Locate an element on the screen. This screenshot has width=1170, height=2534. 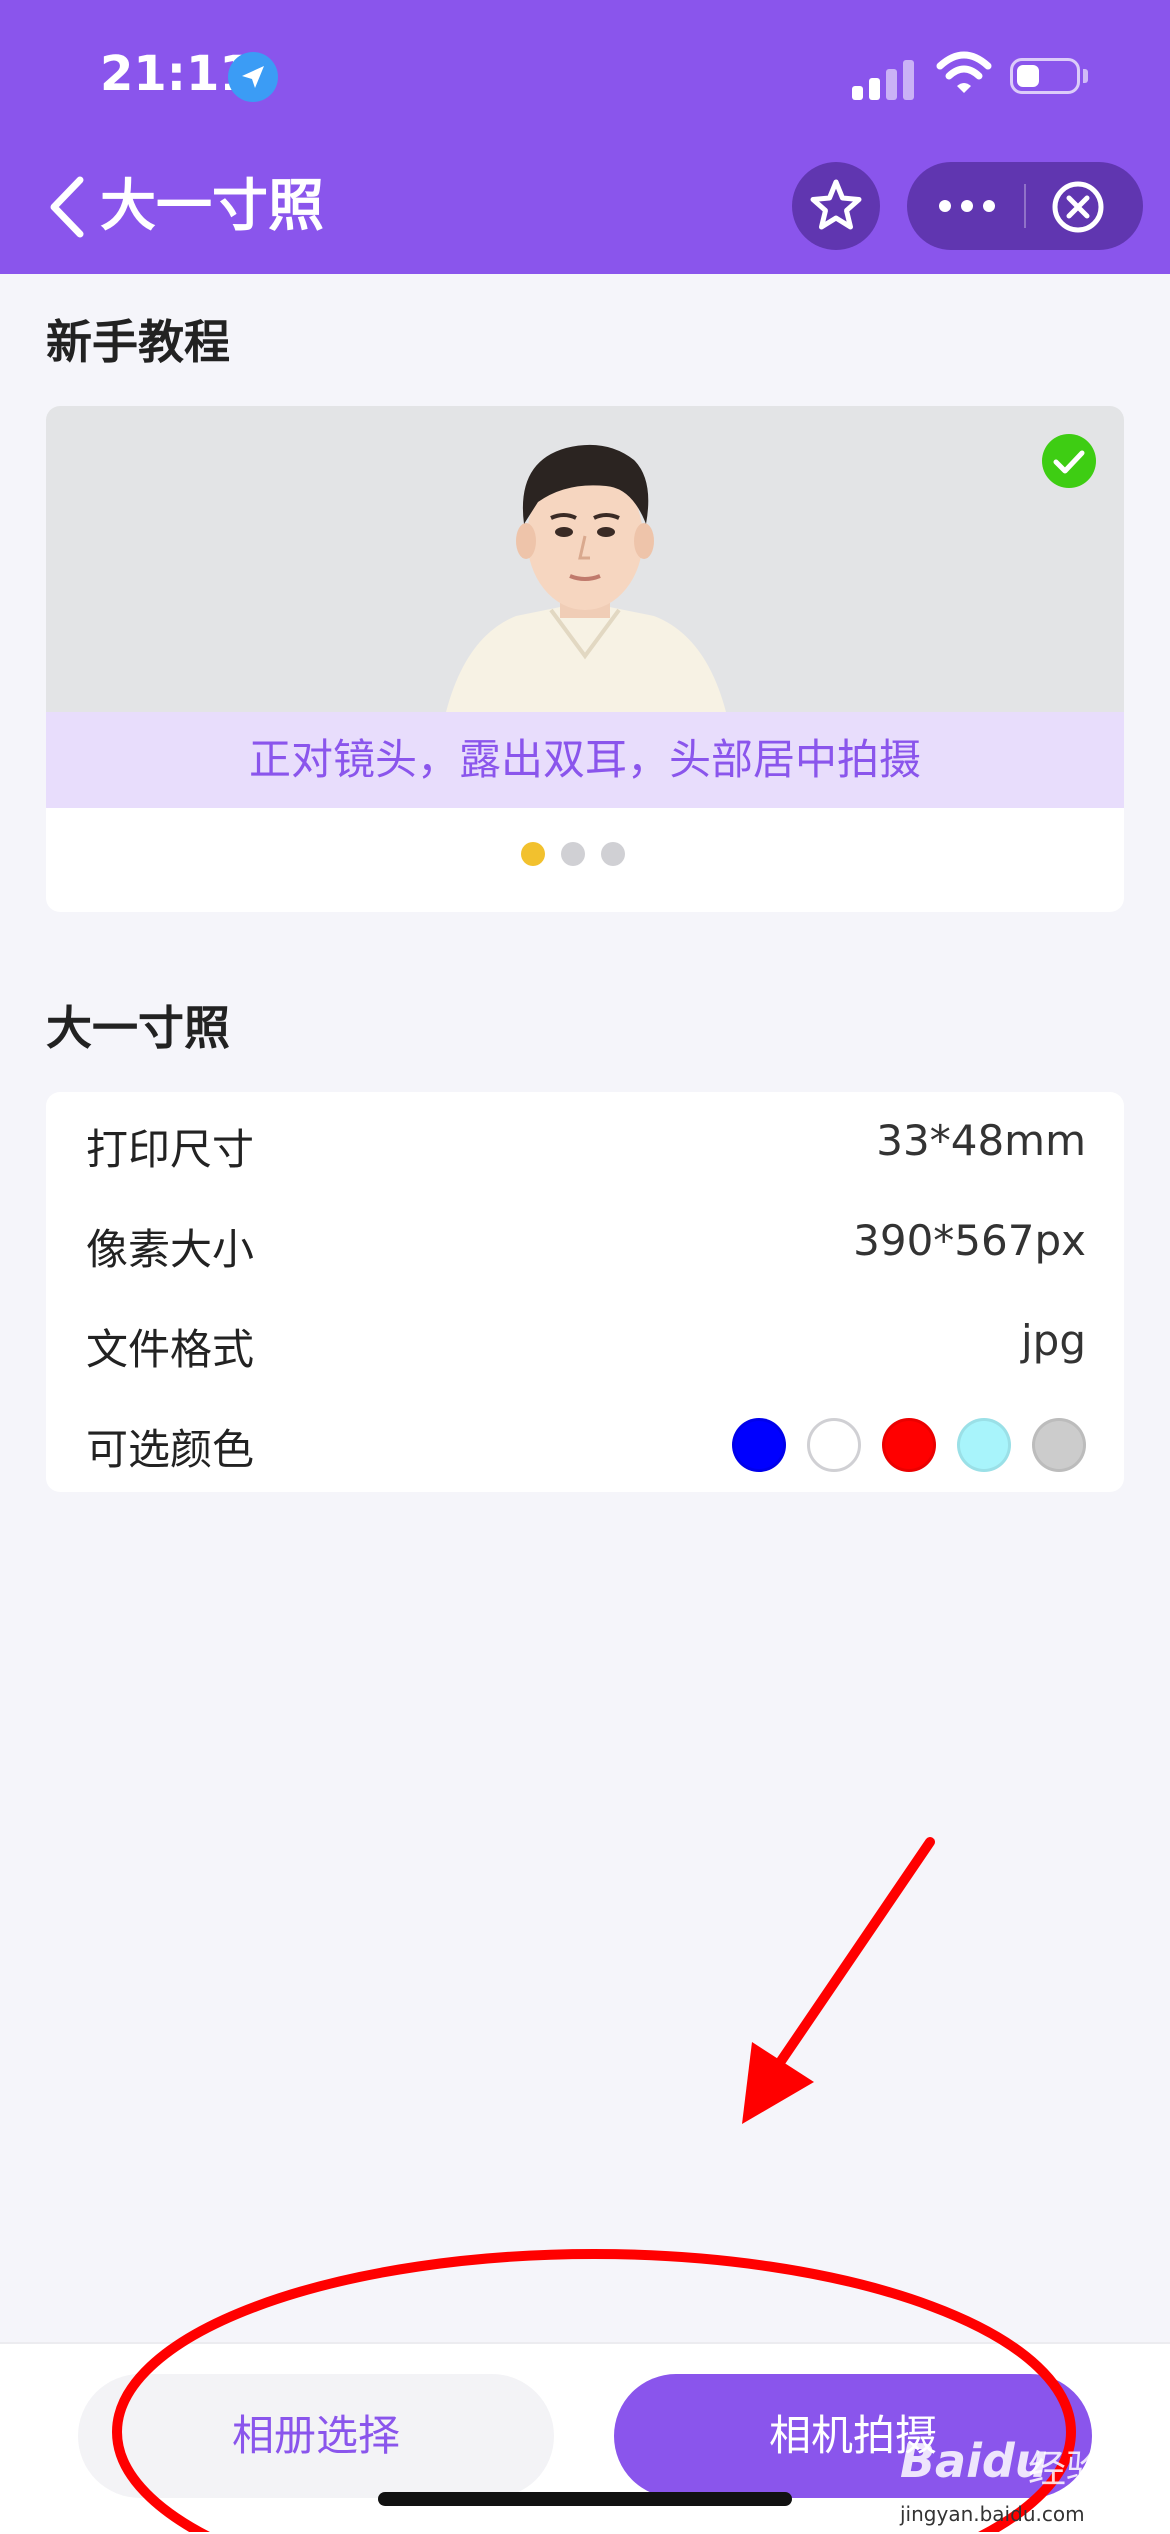
tutorial-section-title: 新手教程 is located at coordinates (138, 342).